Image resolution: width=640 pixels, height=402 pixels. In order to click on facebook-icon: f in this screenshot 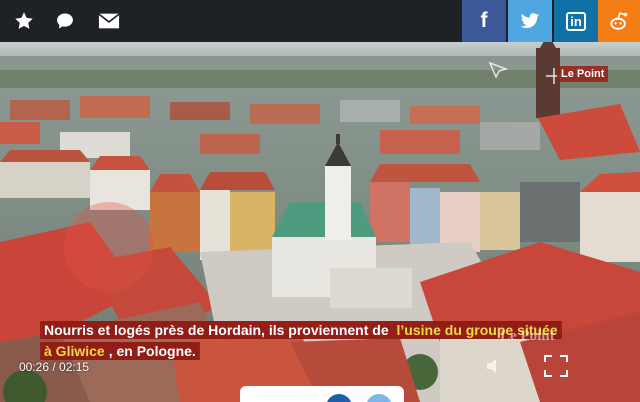, I will do `click(484, 20)`.